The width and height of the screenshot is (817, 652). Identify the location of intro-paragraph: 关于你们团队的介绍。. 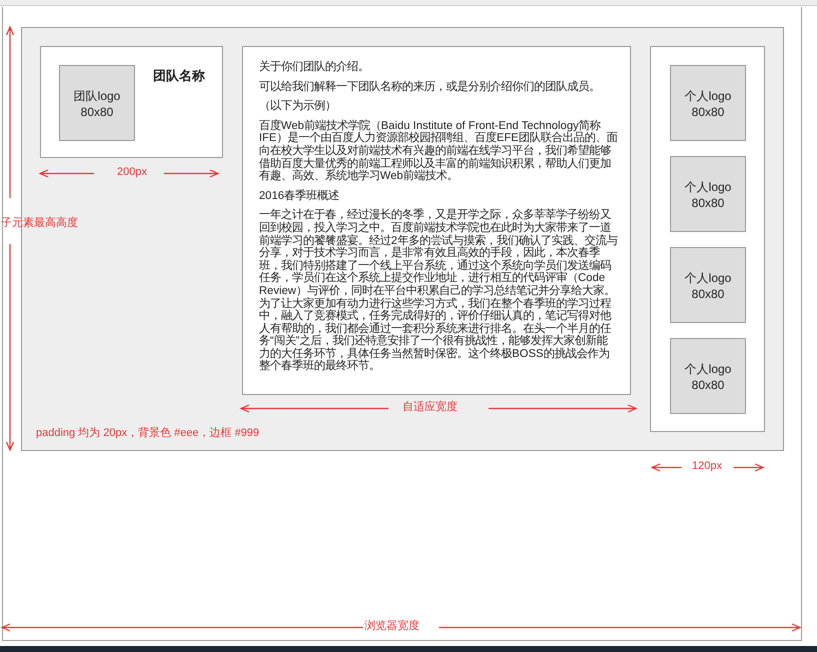
(314, 67).